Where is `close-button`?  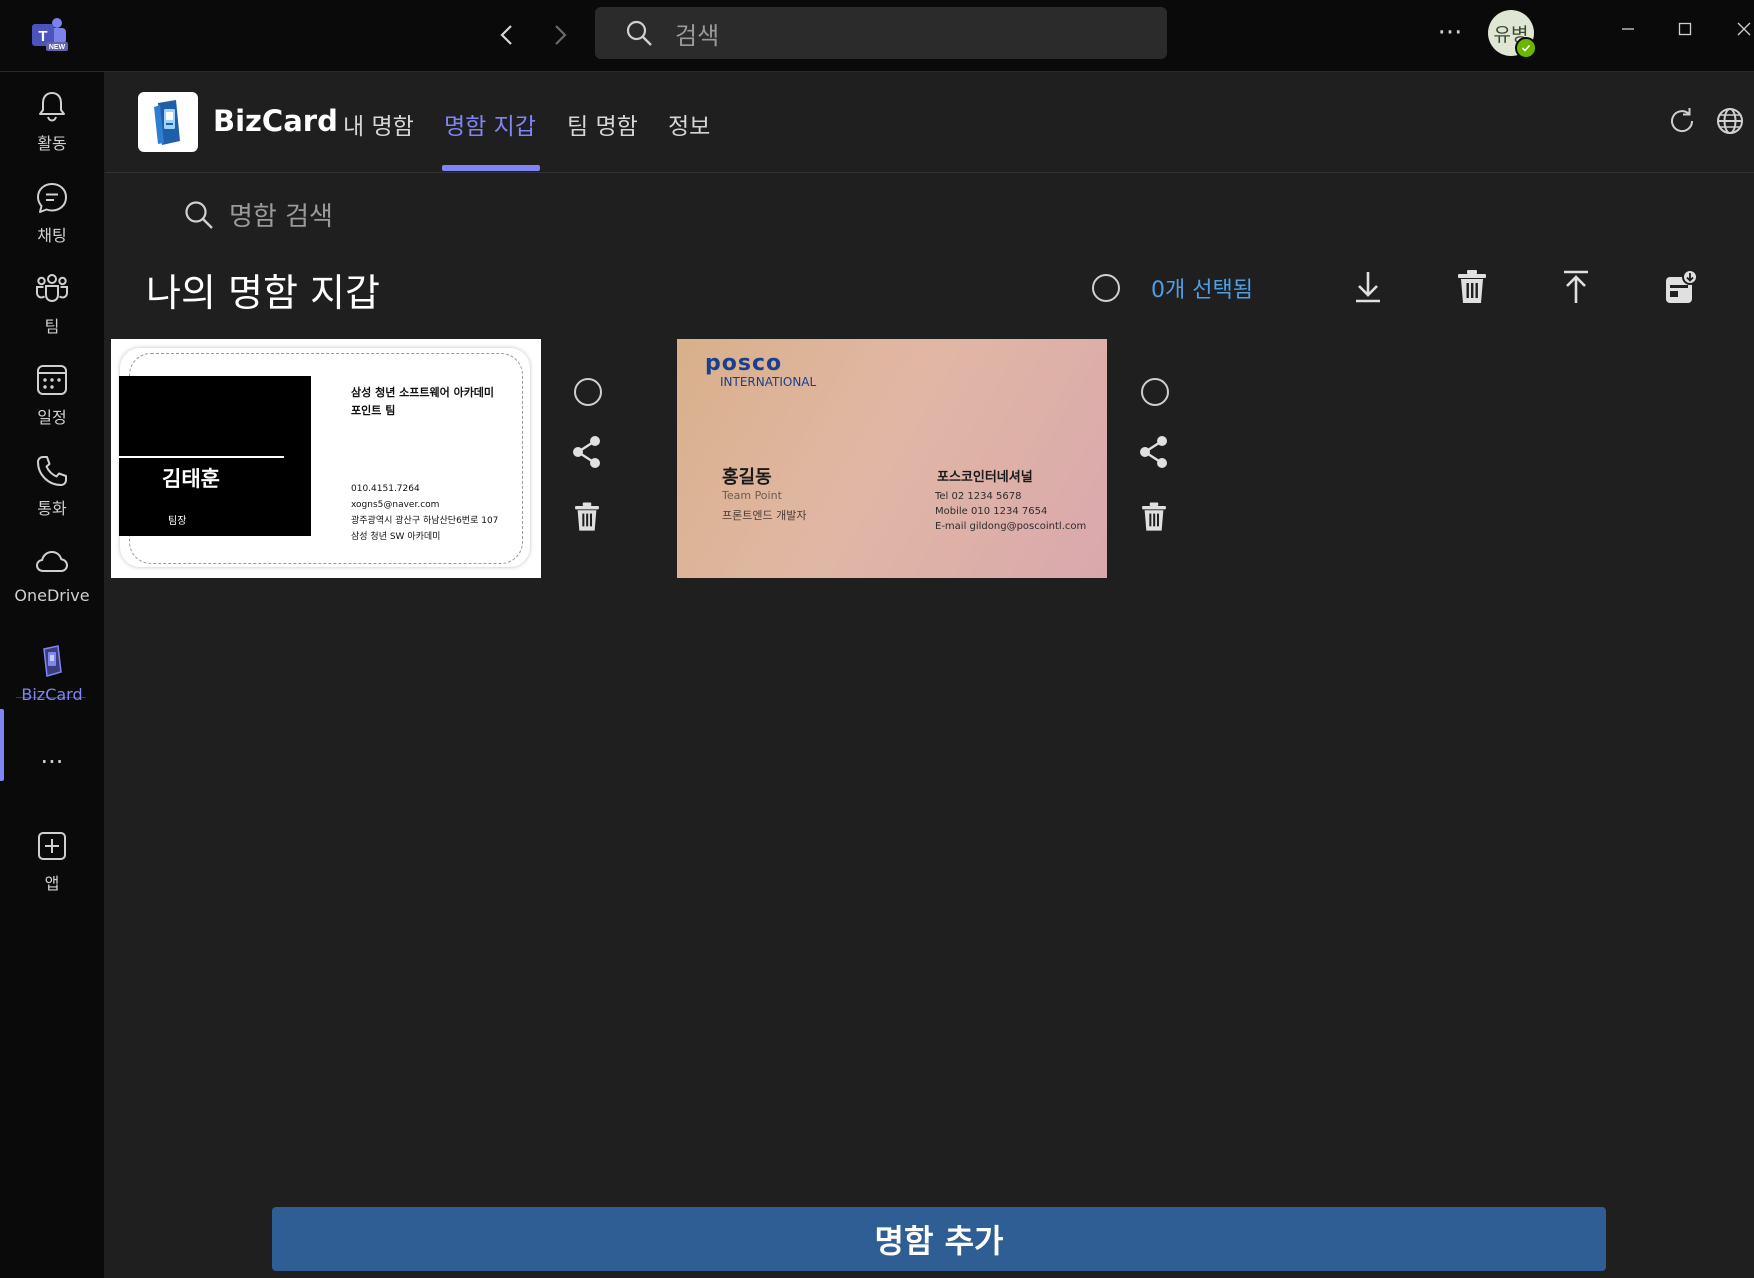
close-button is located at coordinates (1740, 29).